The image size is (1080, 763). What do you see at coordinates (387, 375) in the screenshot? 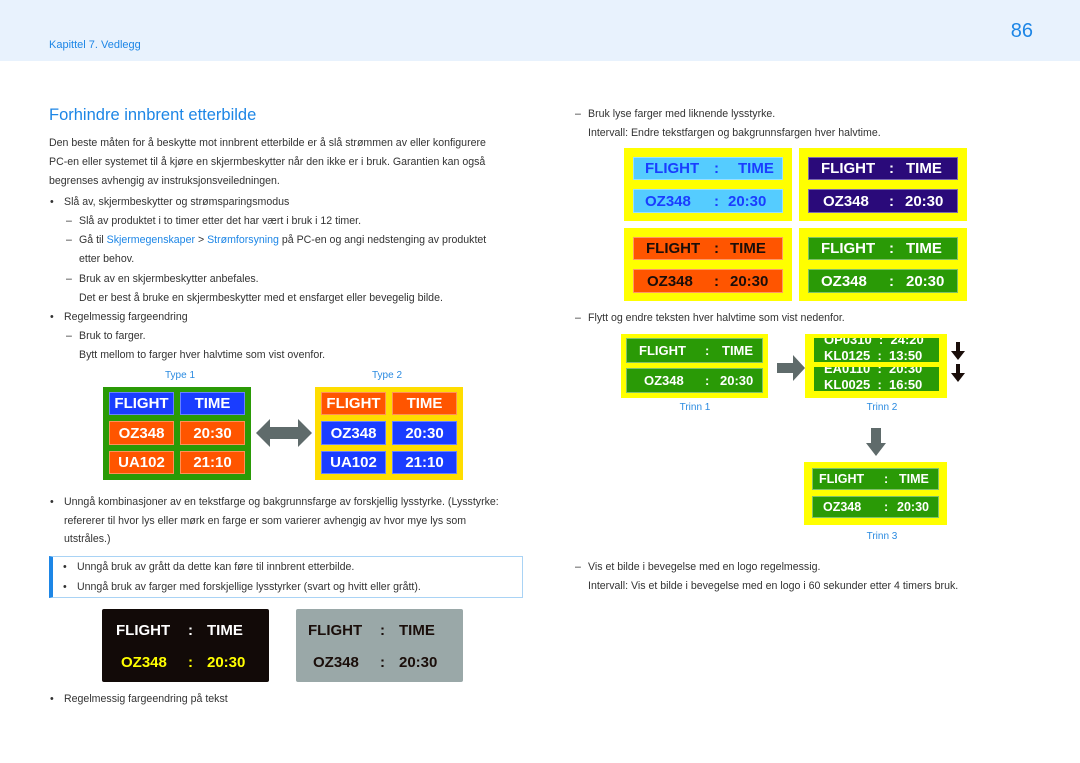
I see `type2-label: Type 2` at bounding box center [387, 375].